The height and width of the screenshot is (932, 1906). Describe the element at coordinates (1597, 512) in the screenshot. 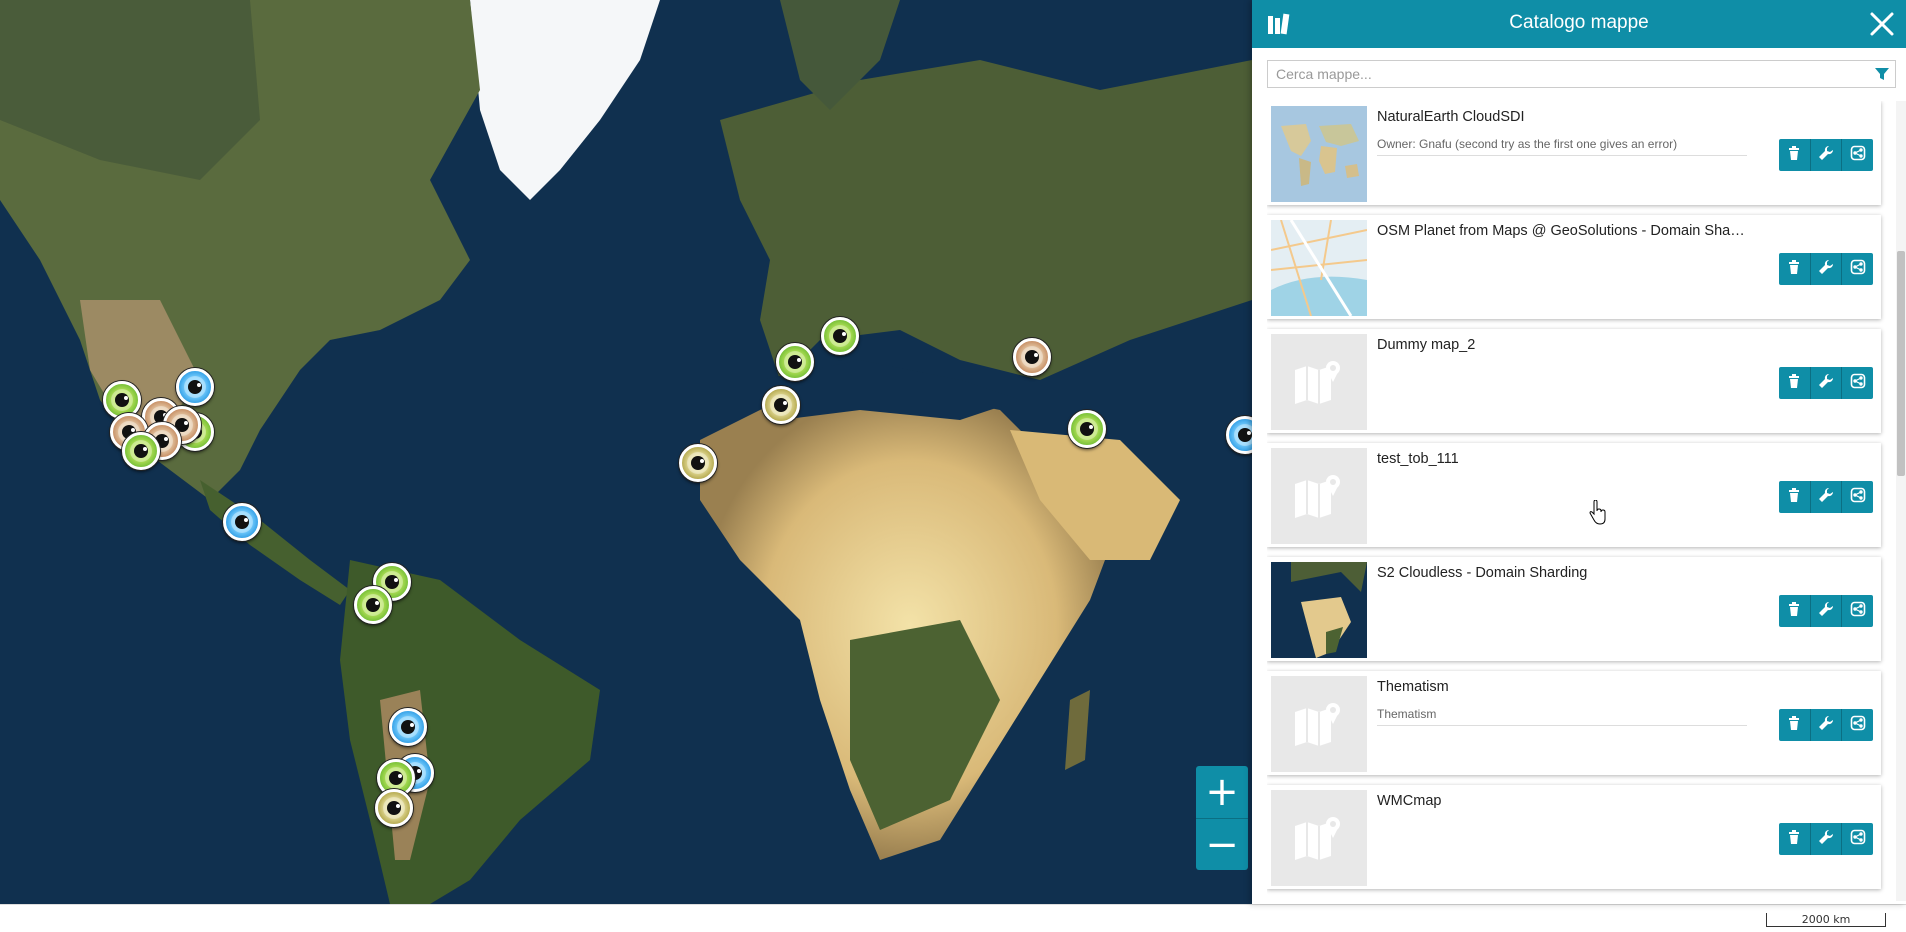

I see `pointer-cursor-icon` at that location.